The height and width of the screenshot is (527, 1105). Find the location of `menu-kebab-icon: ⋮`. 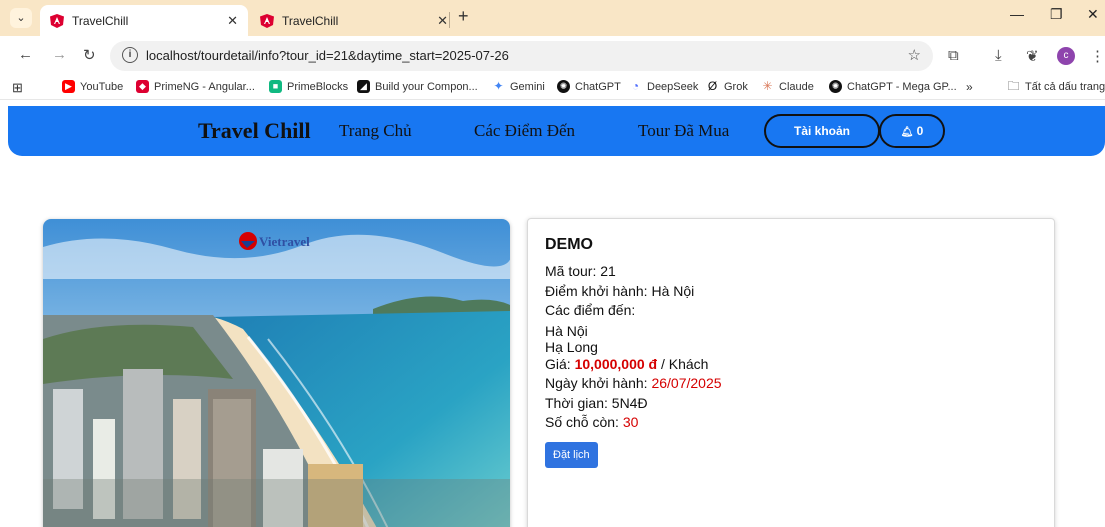

menu-kebab-icon: ⋮ is located at coordinates (1097, 56).